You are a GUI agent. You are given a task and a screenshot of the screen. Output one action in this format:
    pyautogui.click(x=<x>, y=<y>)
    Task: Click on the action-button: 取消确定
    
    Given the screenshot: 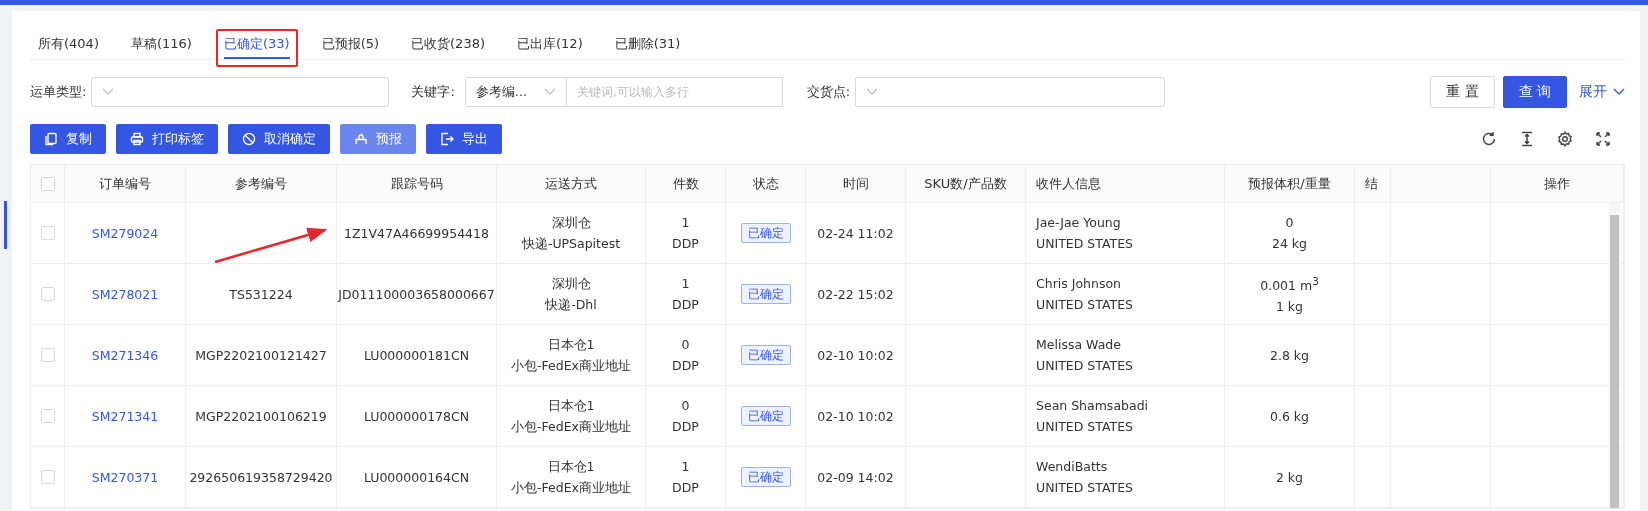 What is the action you would take?
    pyautogui.click(x=279, y=139)
    